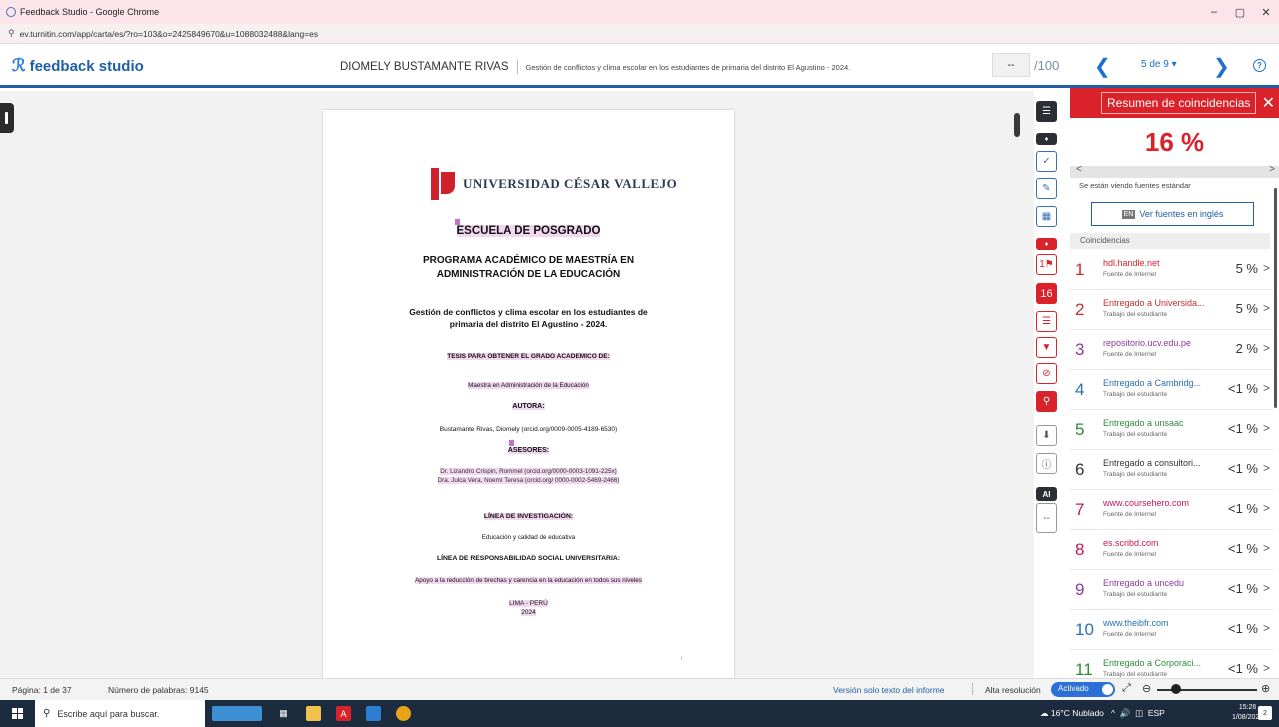 The width and height of the screenshot is (1279, 727). I want to click on site-info-icon: ⚲, so click(11, 33).